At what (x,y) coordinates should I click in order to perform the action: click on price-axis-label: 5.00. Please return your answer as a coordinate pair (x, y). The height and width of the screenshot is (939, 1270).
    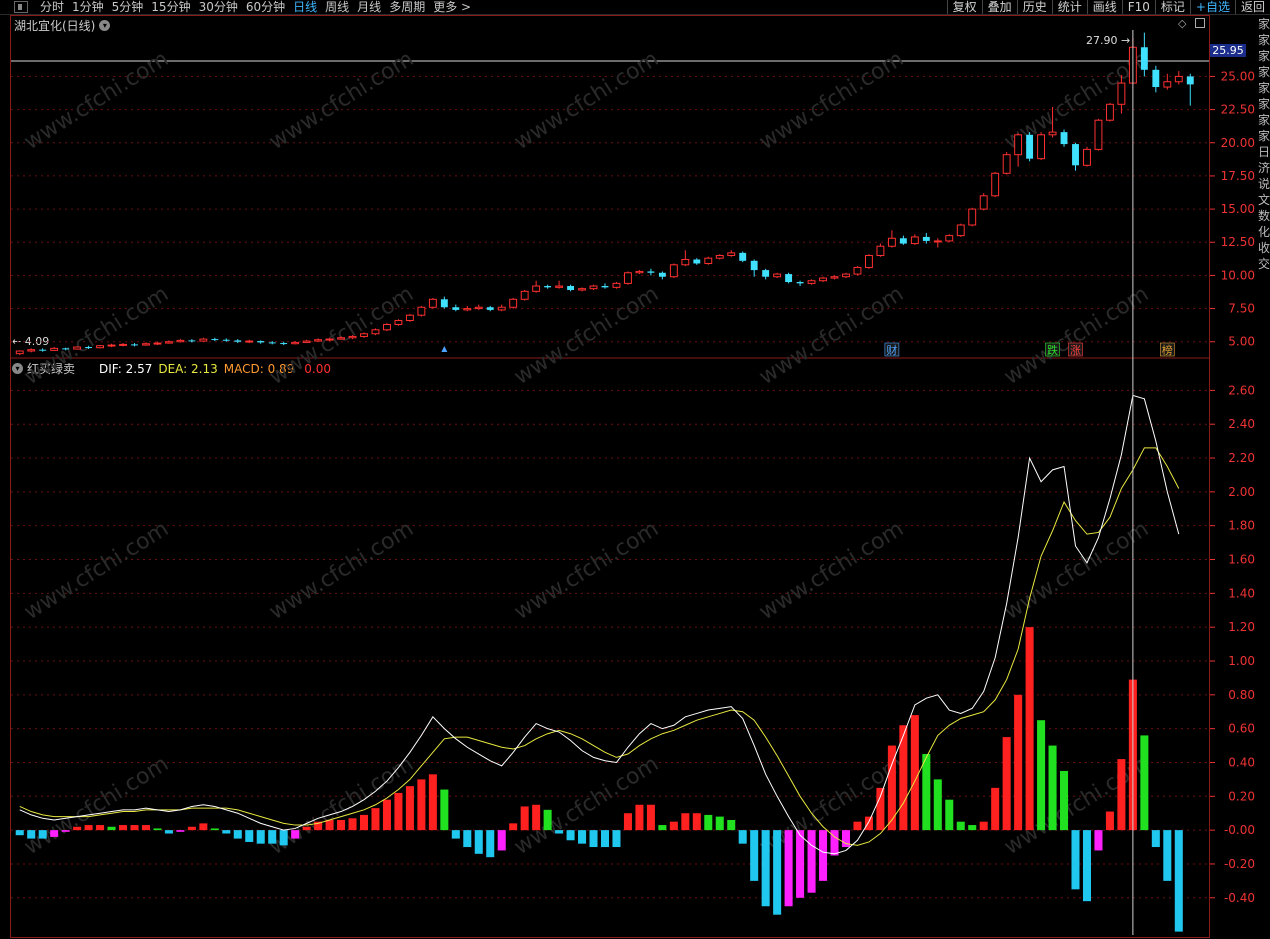
    Looking at the image, I should click on (1241, 342).